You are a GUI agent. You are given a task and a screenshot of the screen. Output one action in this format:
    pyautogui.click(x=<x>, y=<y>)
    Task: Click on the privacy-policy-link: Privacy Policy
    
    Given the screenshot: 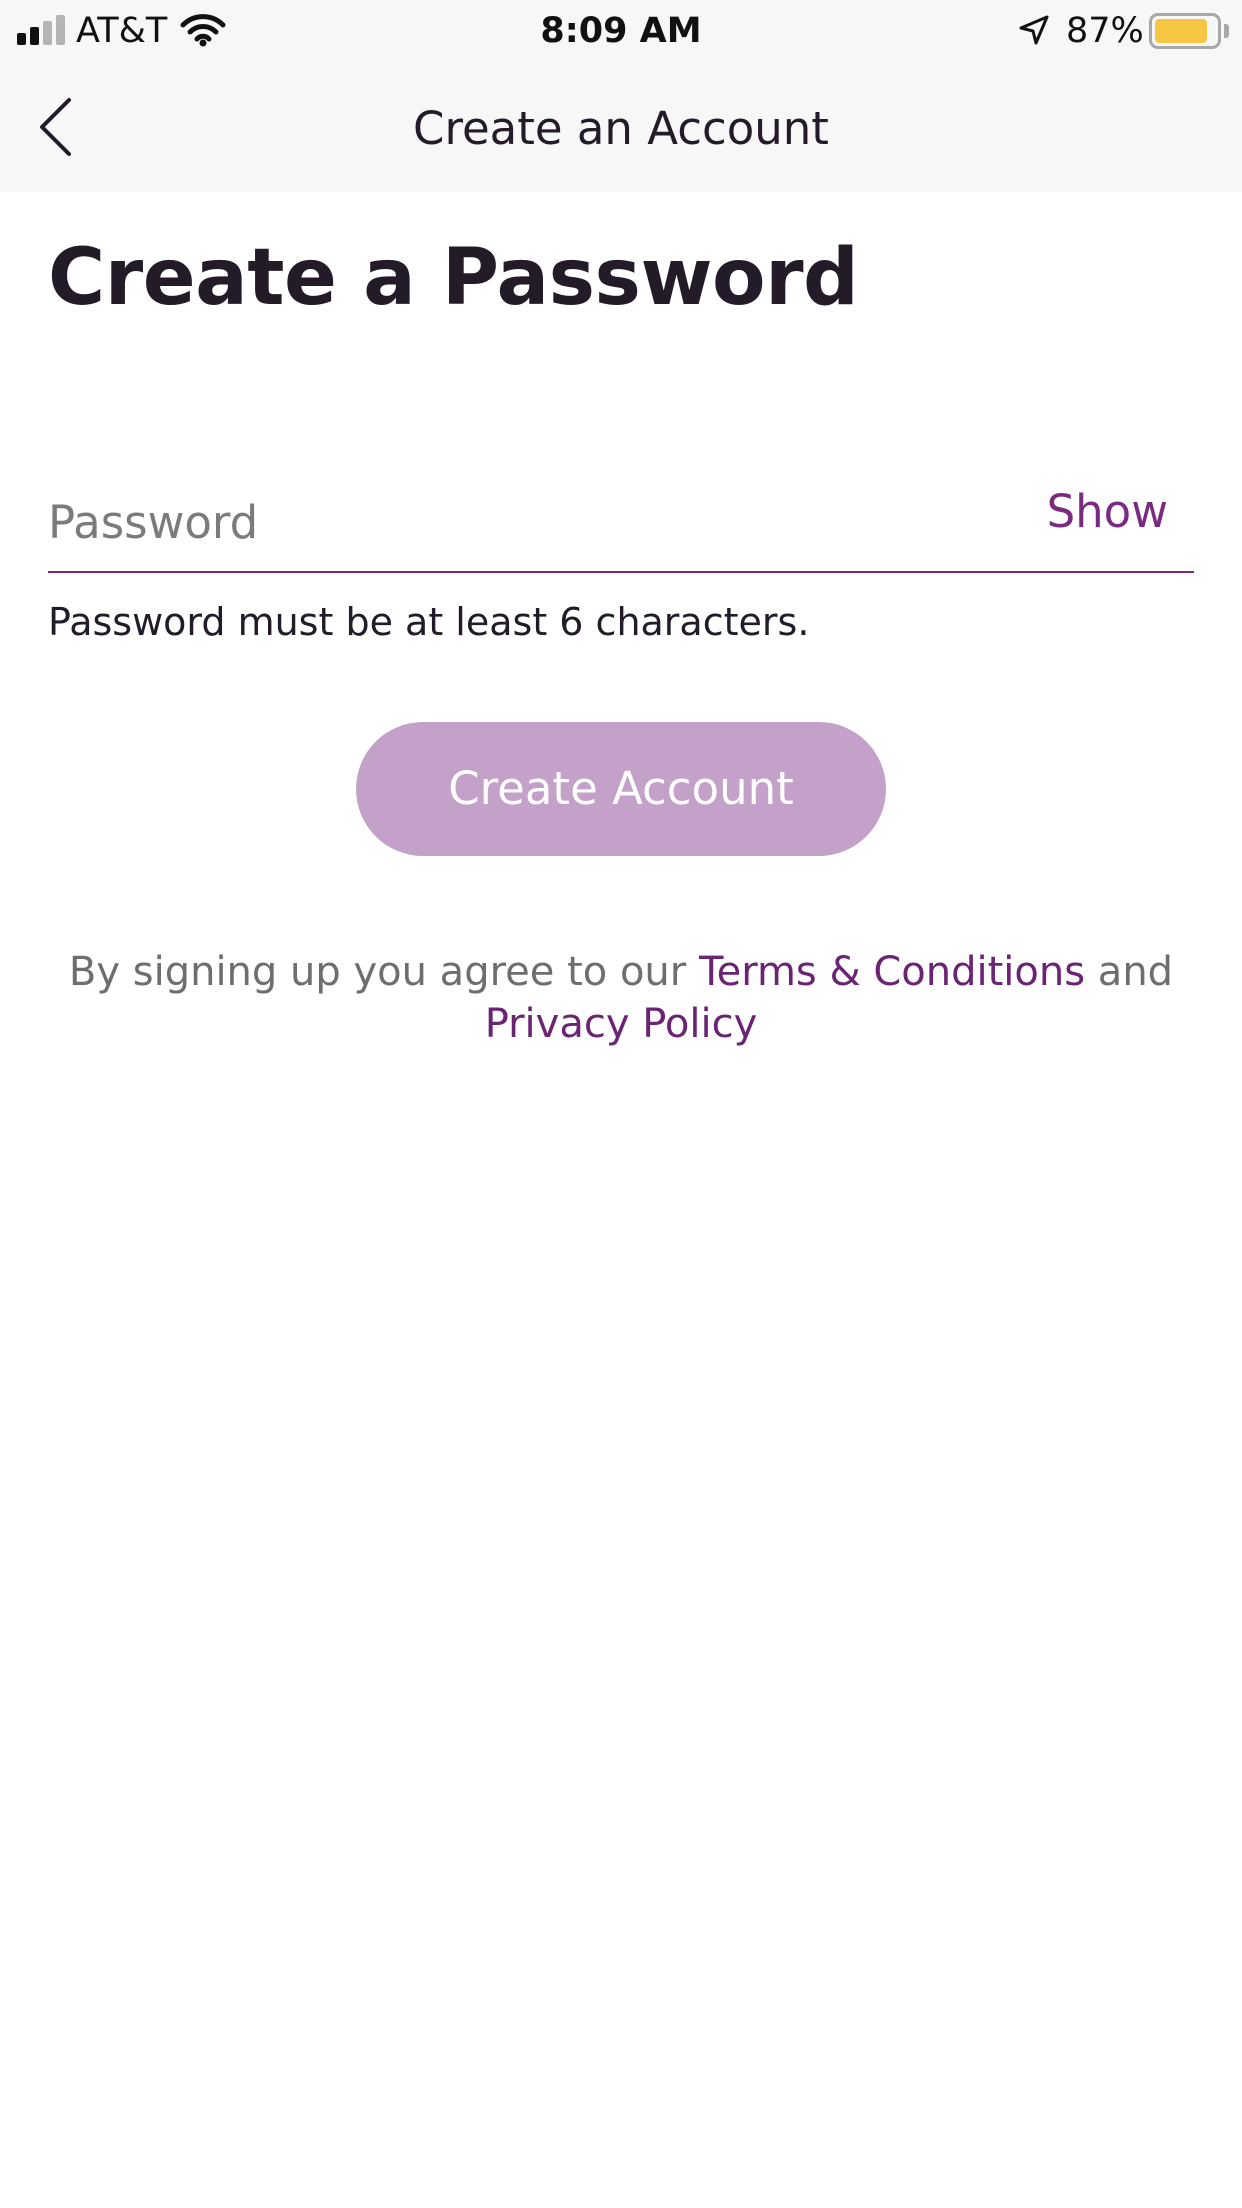 What is the action you would take?
    pyautogui.click(x=621, y=1024)
    